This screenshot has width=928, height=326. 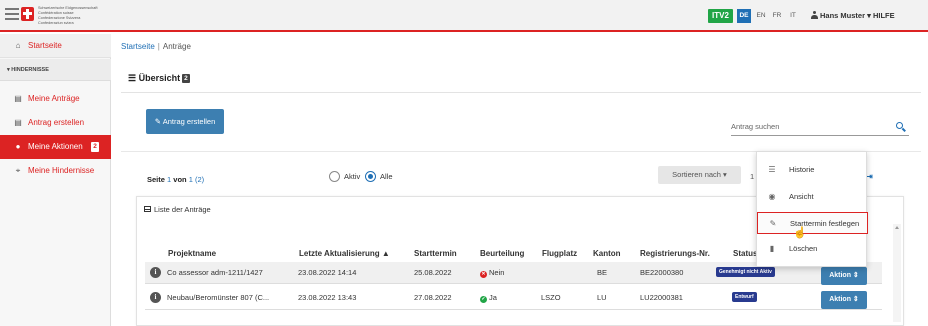 I want to click on search-field, so click(x=820, y=127).